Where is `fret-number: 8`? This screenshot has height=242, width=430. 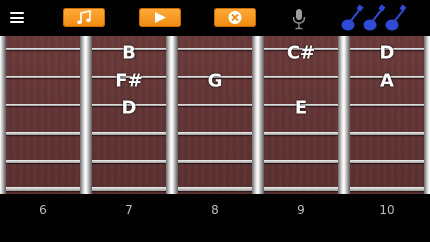
fret-number: 8 is located at coordinates (215, 210).